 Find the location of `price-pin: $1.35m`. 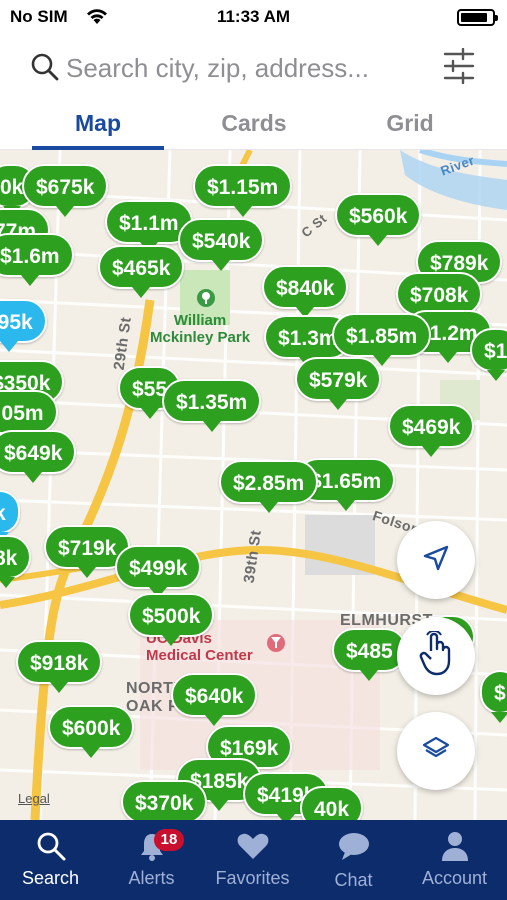

price-pin: $1.35m is located at coordinates (212, 405).